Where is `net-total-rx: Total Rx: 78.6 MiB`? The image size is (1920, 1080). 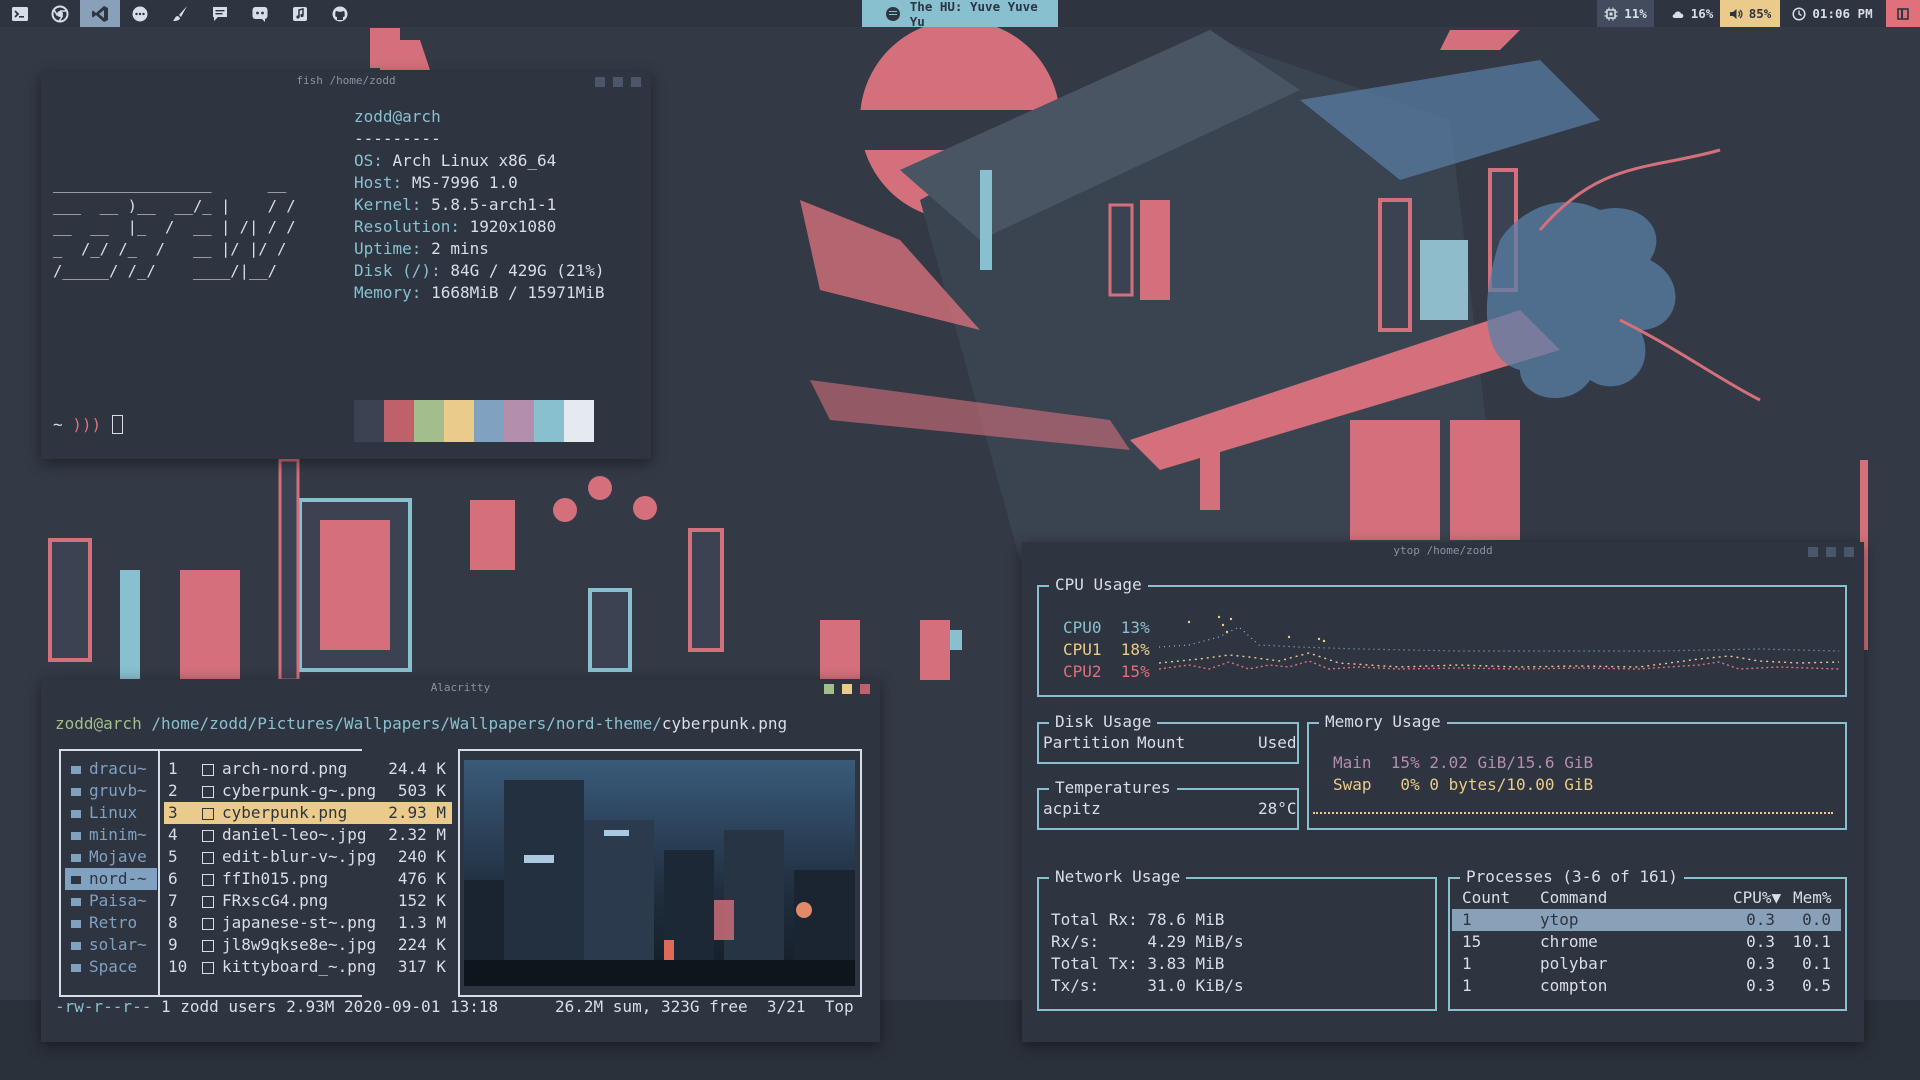 net-total-rx: Total Rx: 78.6 MiB is located at coordinates (1138, 919).